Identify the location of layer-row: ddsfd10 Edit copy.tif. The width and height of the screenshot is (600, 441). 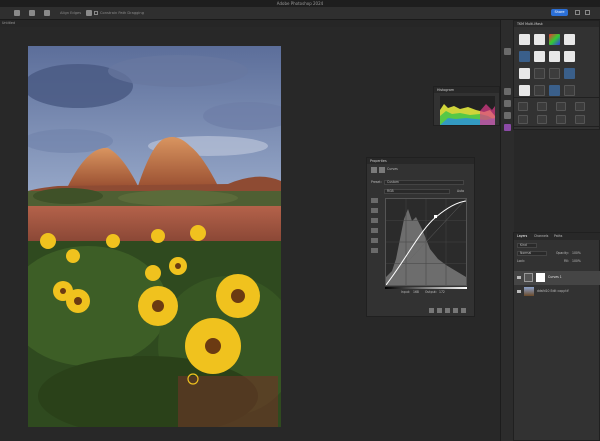
(557, 292).